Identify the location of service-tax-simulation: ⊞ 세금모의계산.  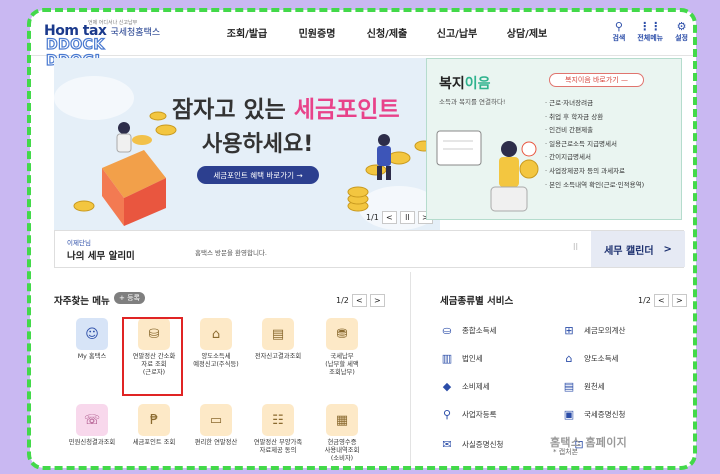
(593, 330).